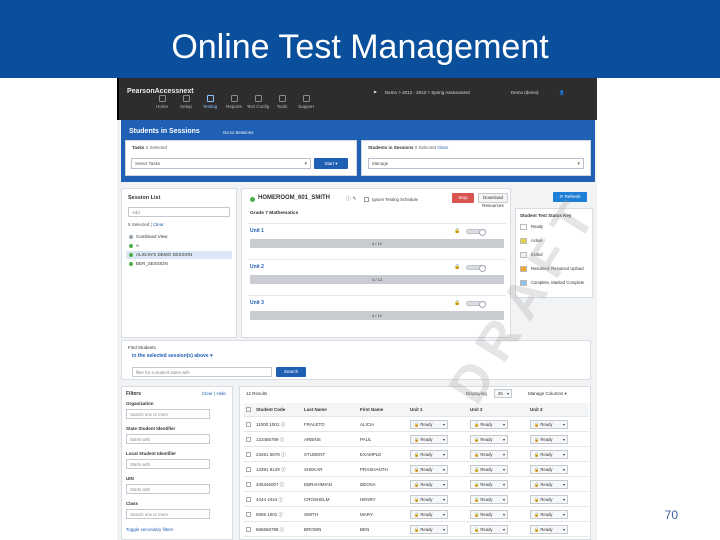 This screenshot has width=720, height=540. I want to click on nav-testing: Testing, so click(210, 102).